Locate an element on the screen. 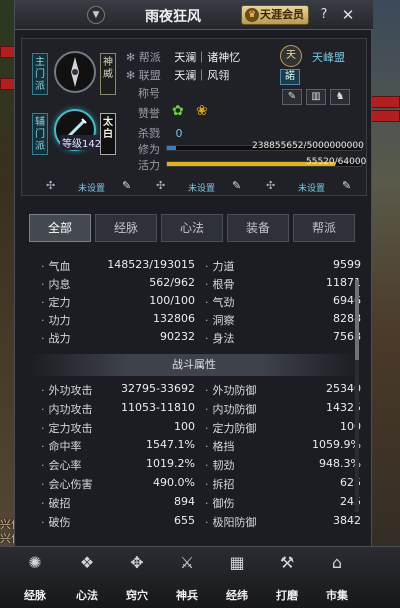 The height and width of the screenshot is (608, 400). guild-sub-badge: 諾 is located at coordinates (290, 77).